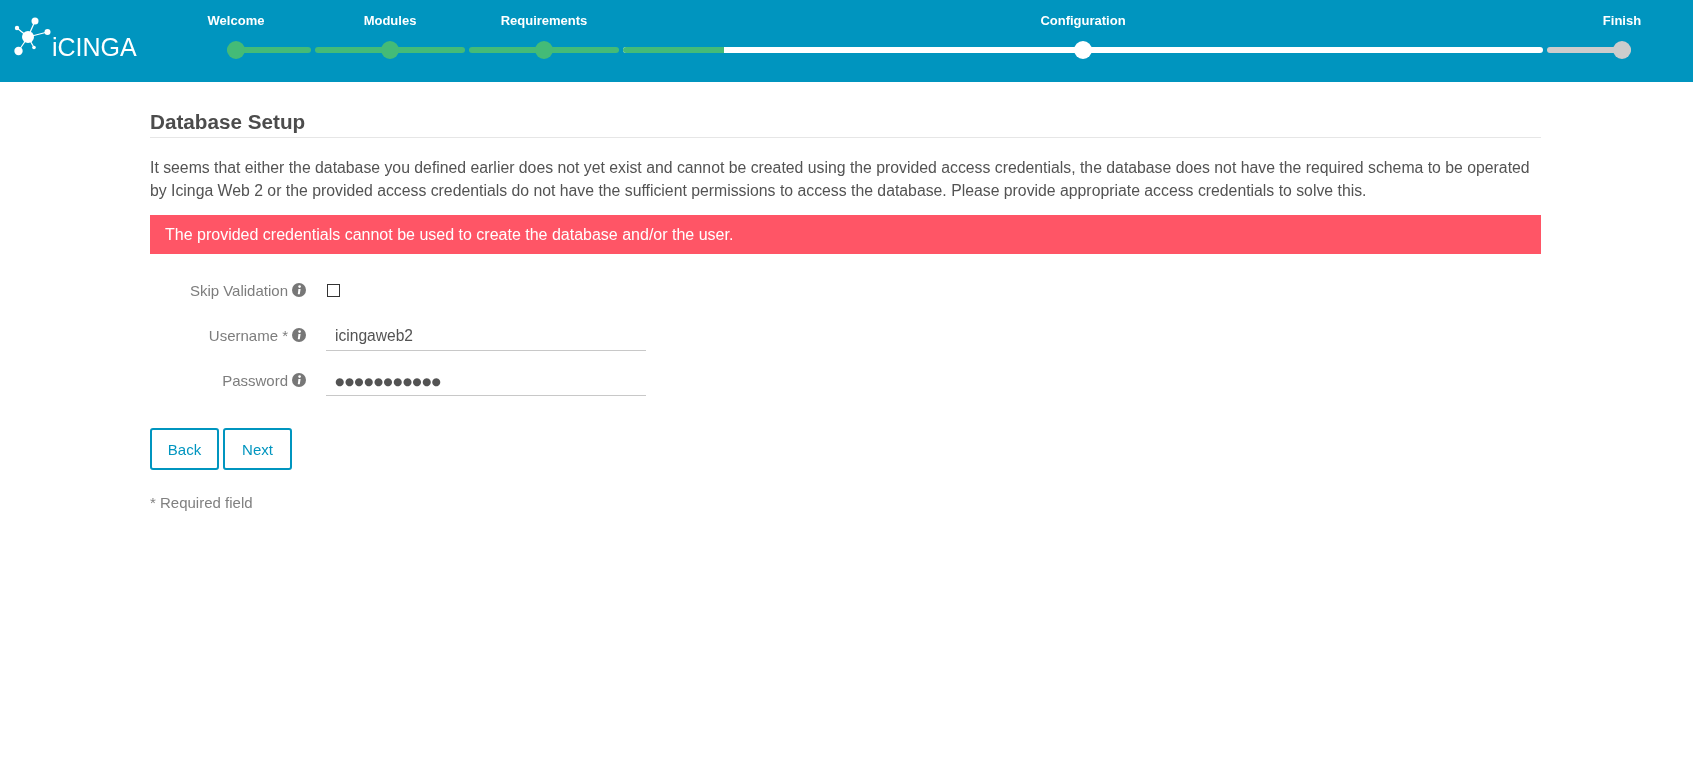  I want to click on wizard-button: Back, so click(184, 449).